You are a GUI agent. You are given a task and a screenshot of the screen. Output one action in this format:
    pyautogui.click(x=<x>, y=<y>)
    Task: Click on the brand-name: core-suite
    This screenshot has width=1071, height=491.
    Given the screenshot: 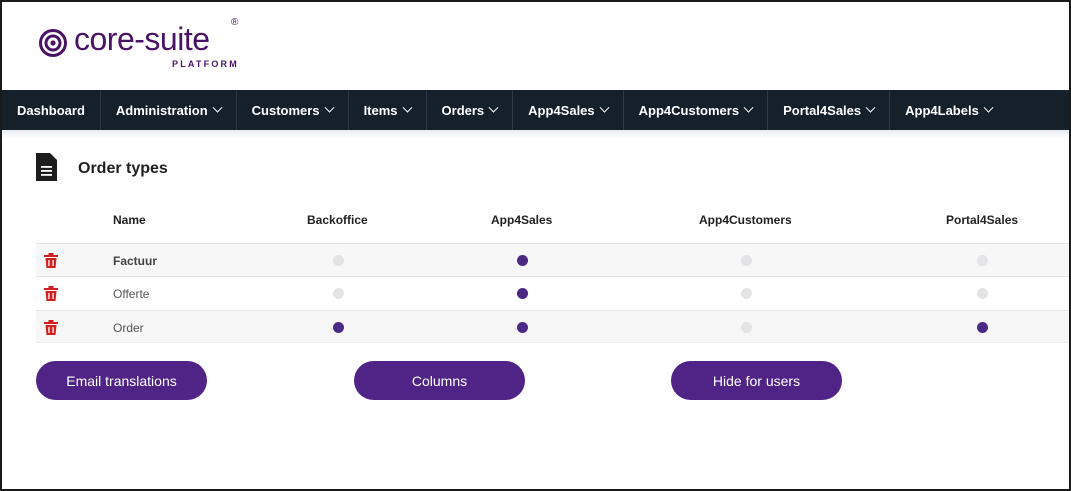 What is the action you would take?
    pyautogui.click(x=142, y=39)
    